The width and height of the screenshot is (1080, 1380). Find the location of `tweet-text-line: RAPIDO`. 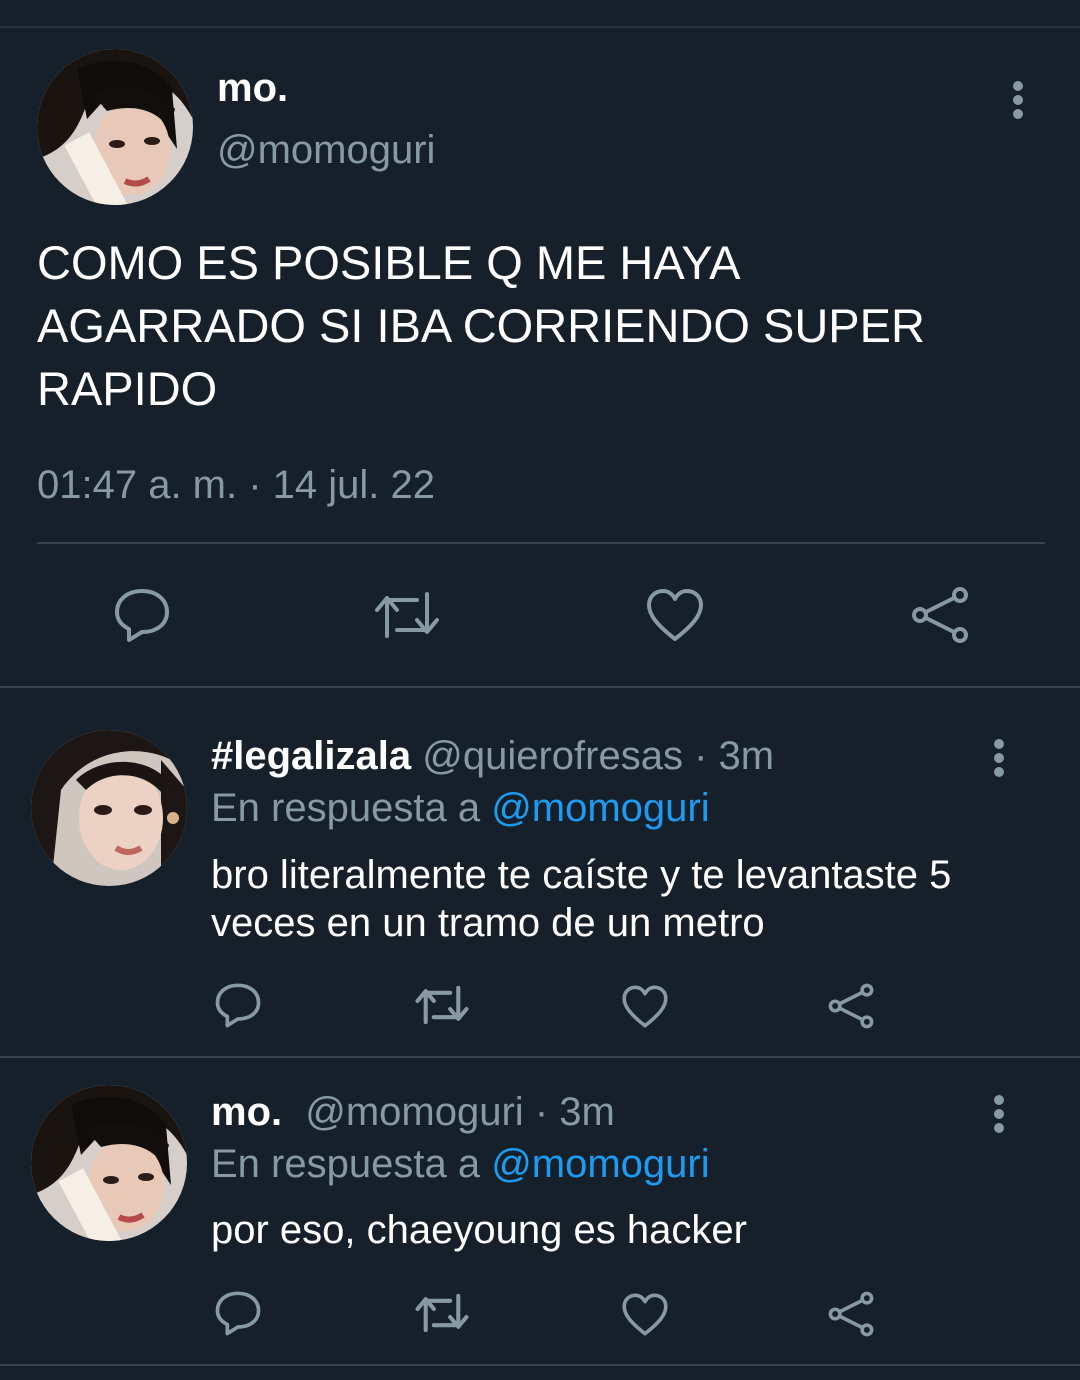

tweet-text-line: RAPIDO is located at coordinates (127, 388).